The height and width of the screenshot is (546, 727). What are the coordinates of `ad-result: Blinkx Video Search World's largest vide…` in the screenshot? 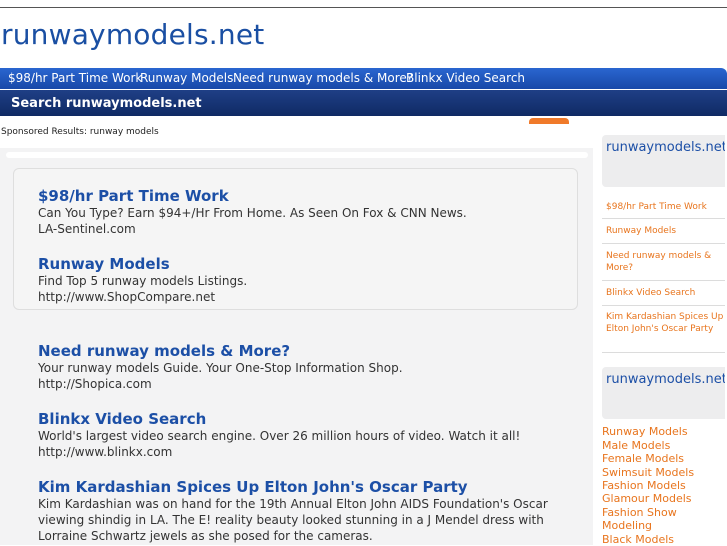 It's located at (310, 435).